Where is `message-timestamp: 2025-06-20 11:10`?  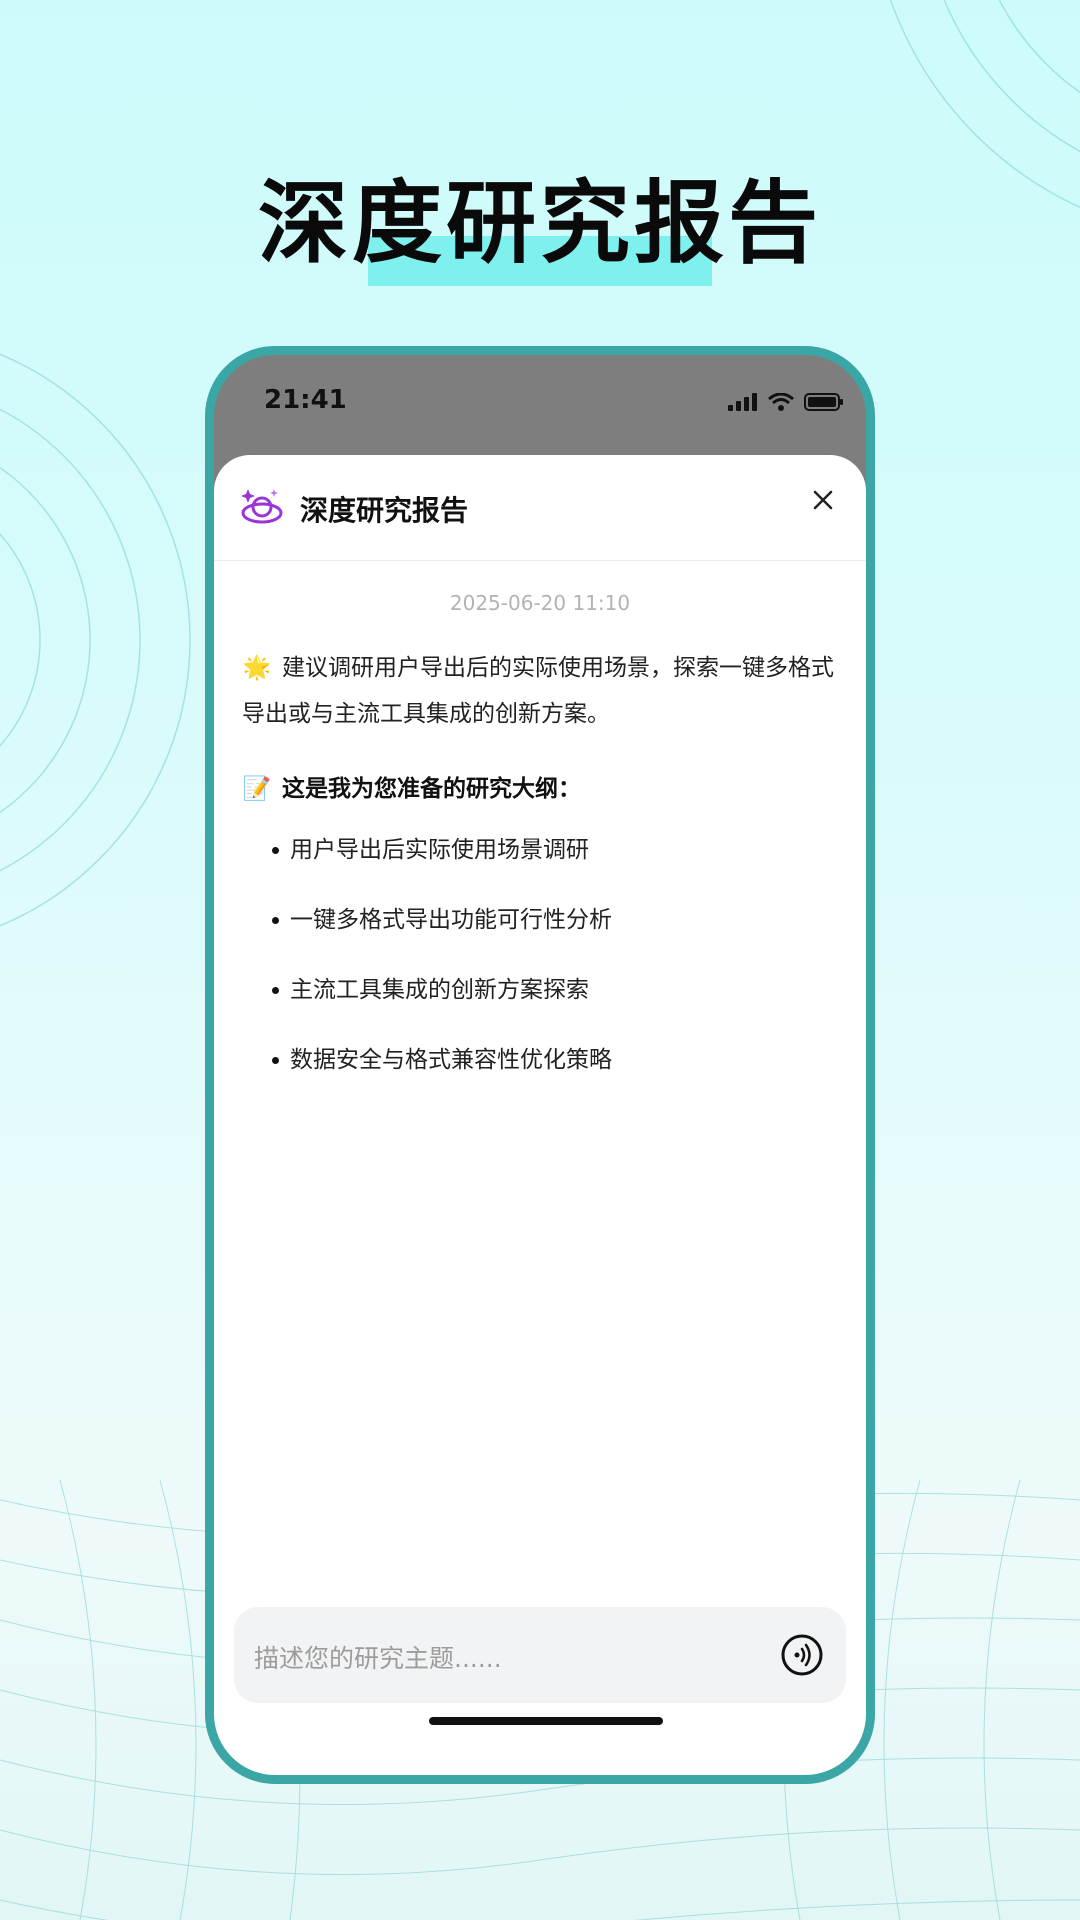
message-timestamp: 2025-06-20 11:10 is located at coordinates (540, 603).